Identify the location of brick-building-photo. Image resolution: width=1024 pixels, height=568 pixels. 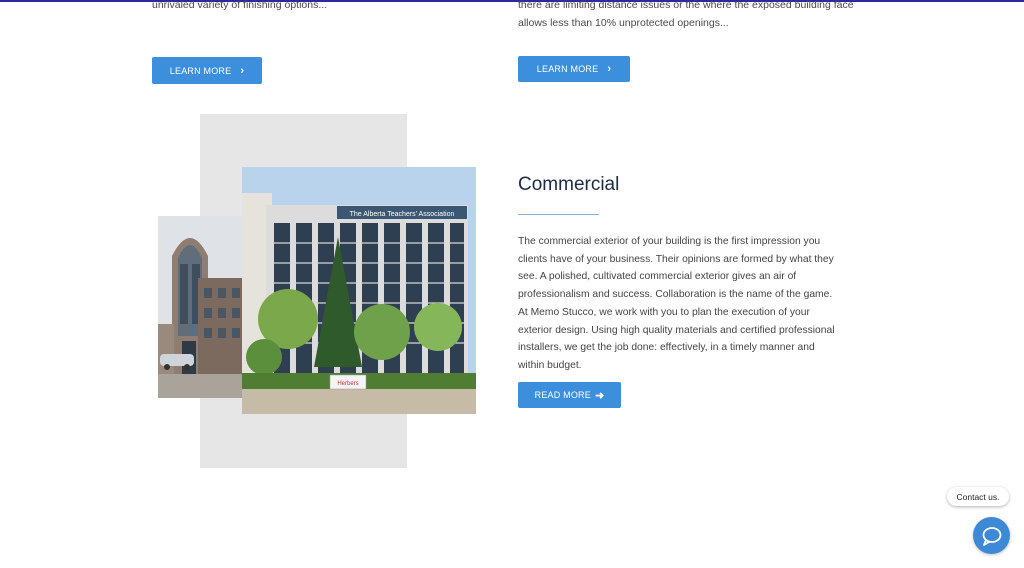
(205, 307).